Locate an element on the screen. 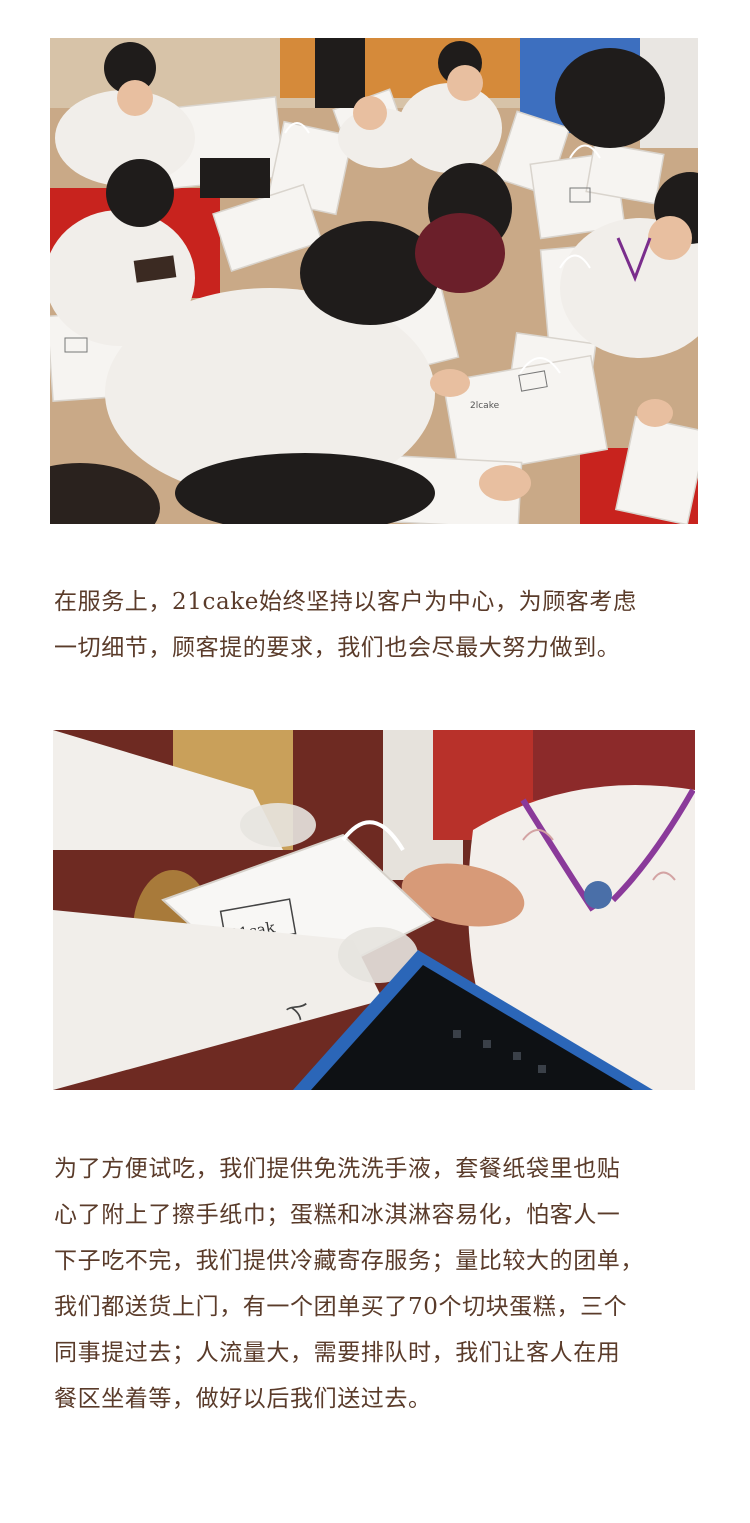  paragraph-line: 同事提过去；人流量大，需要排队时，我们让客人在用 is located at coordinates (337, 1353).